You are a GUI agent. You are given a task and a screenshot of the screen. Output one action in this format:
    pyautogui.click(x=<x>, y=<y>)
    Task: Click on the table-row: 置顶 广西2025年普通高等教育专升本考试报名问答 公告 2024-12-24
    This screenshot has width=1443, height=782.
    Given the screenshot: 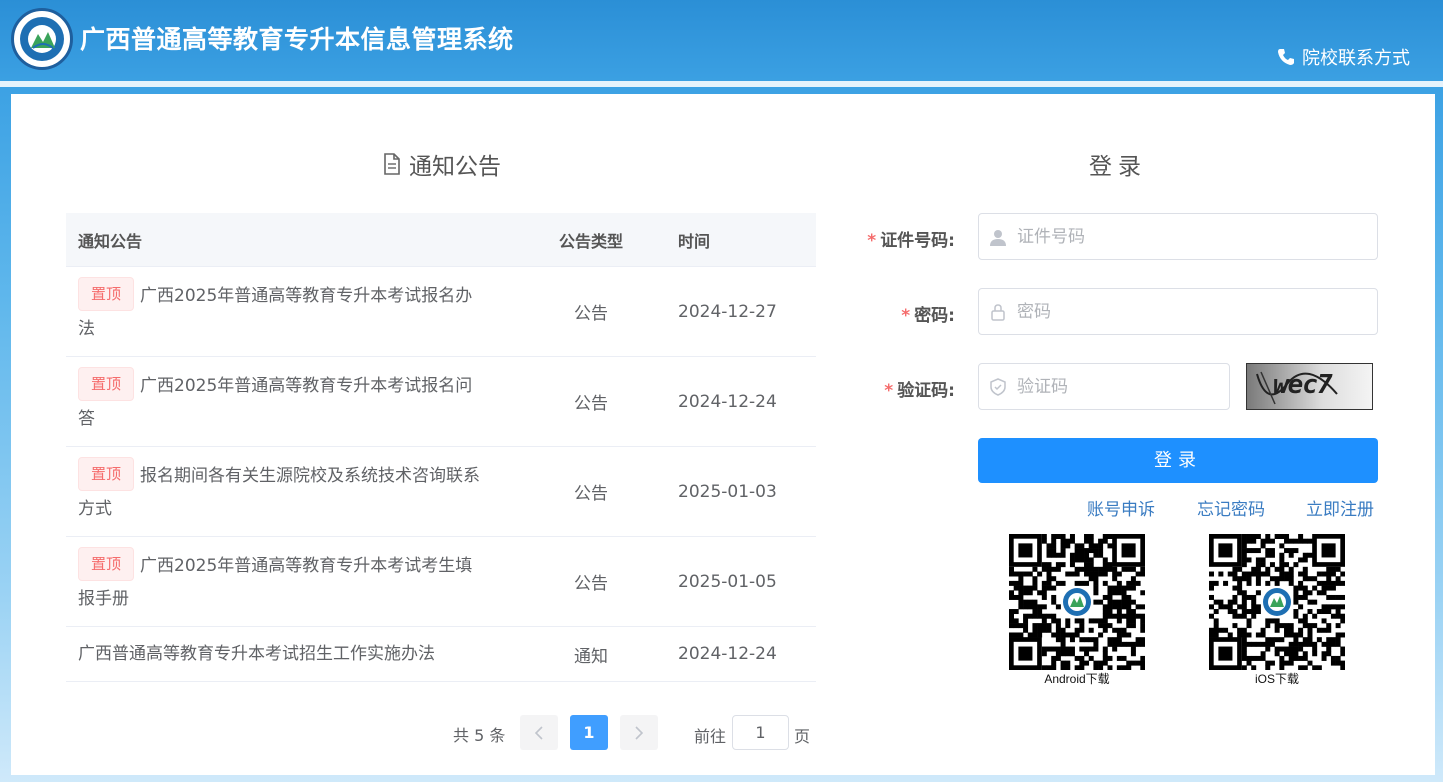 What is the action you would take?
    pyautogui.click(x=441, y=402)
    